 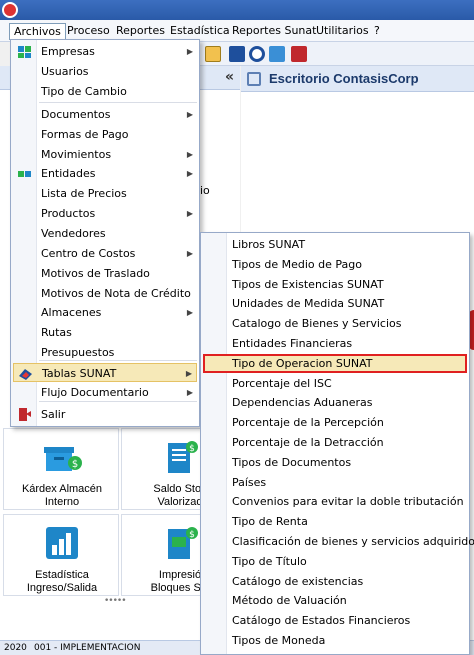 I want to click on menu-item-movimientos: Movimientos ▶, so click(x=105, y=154).